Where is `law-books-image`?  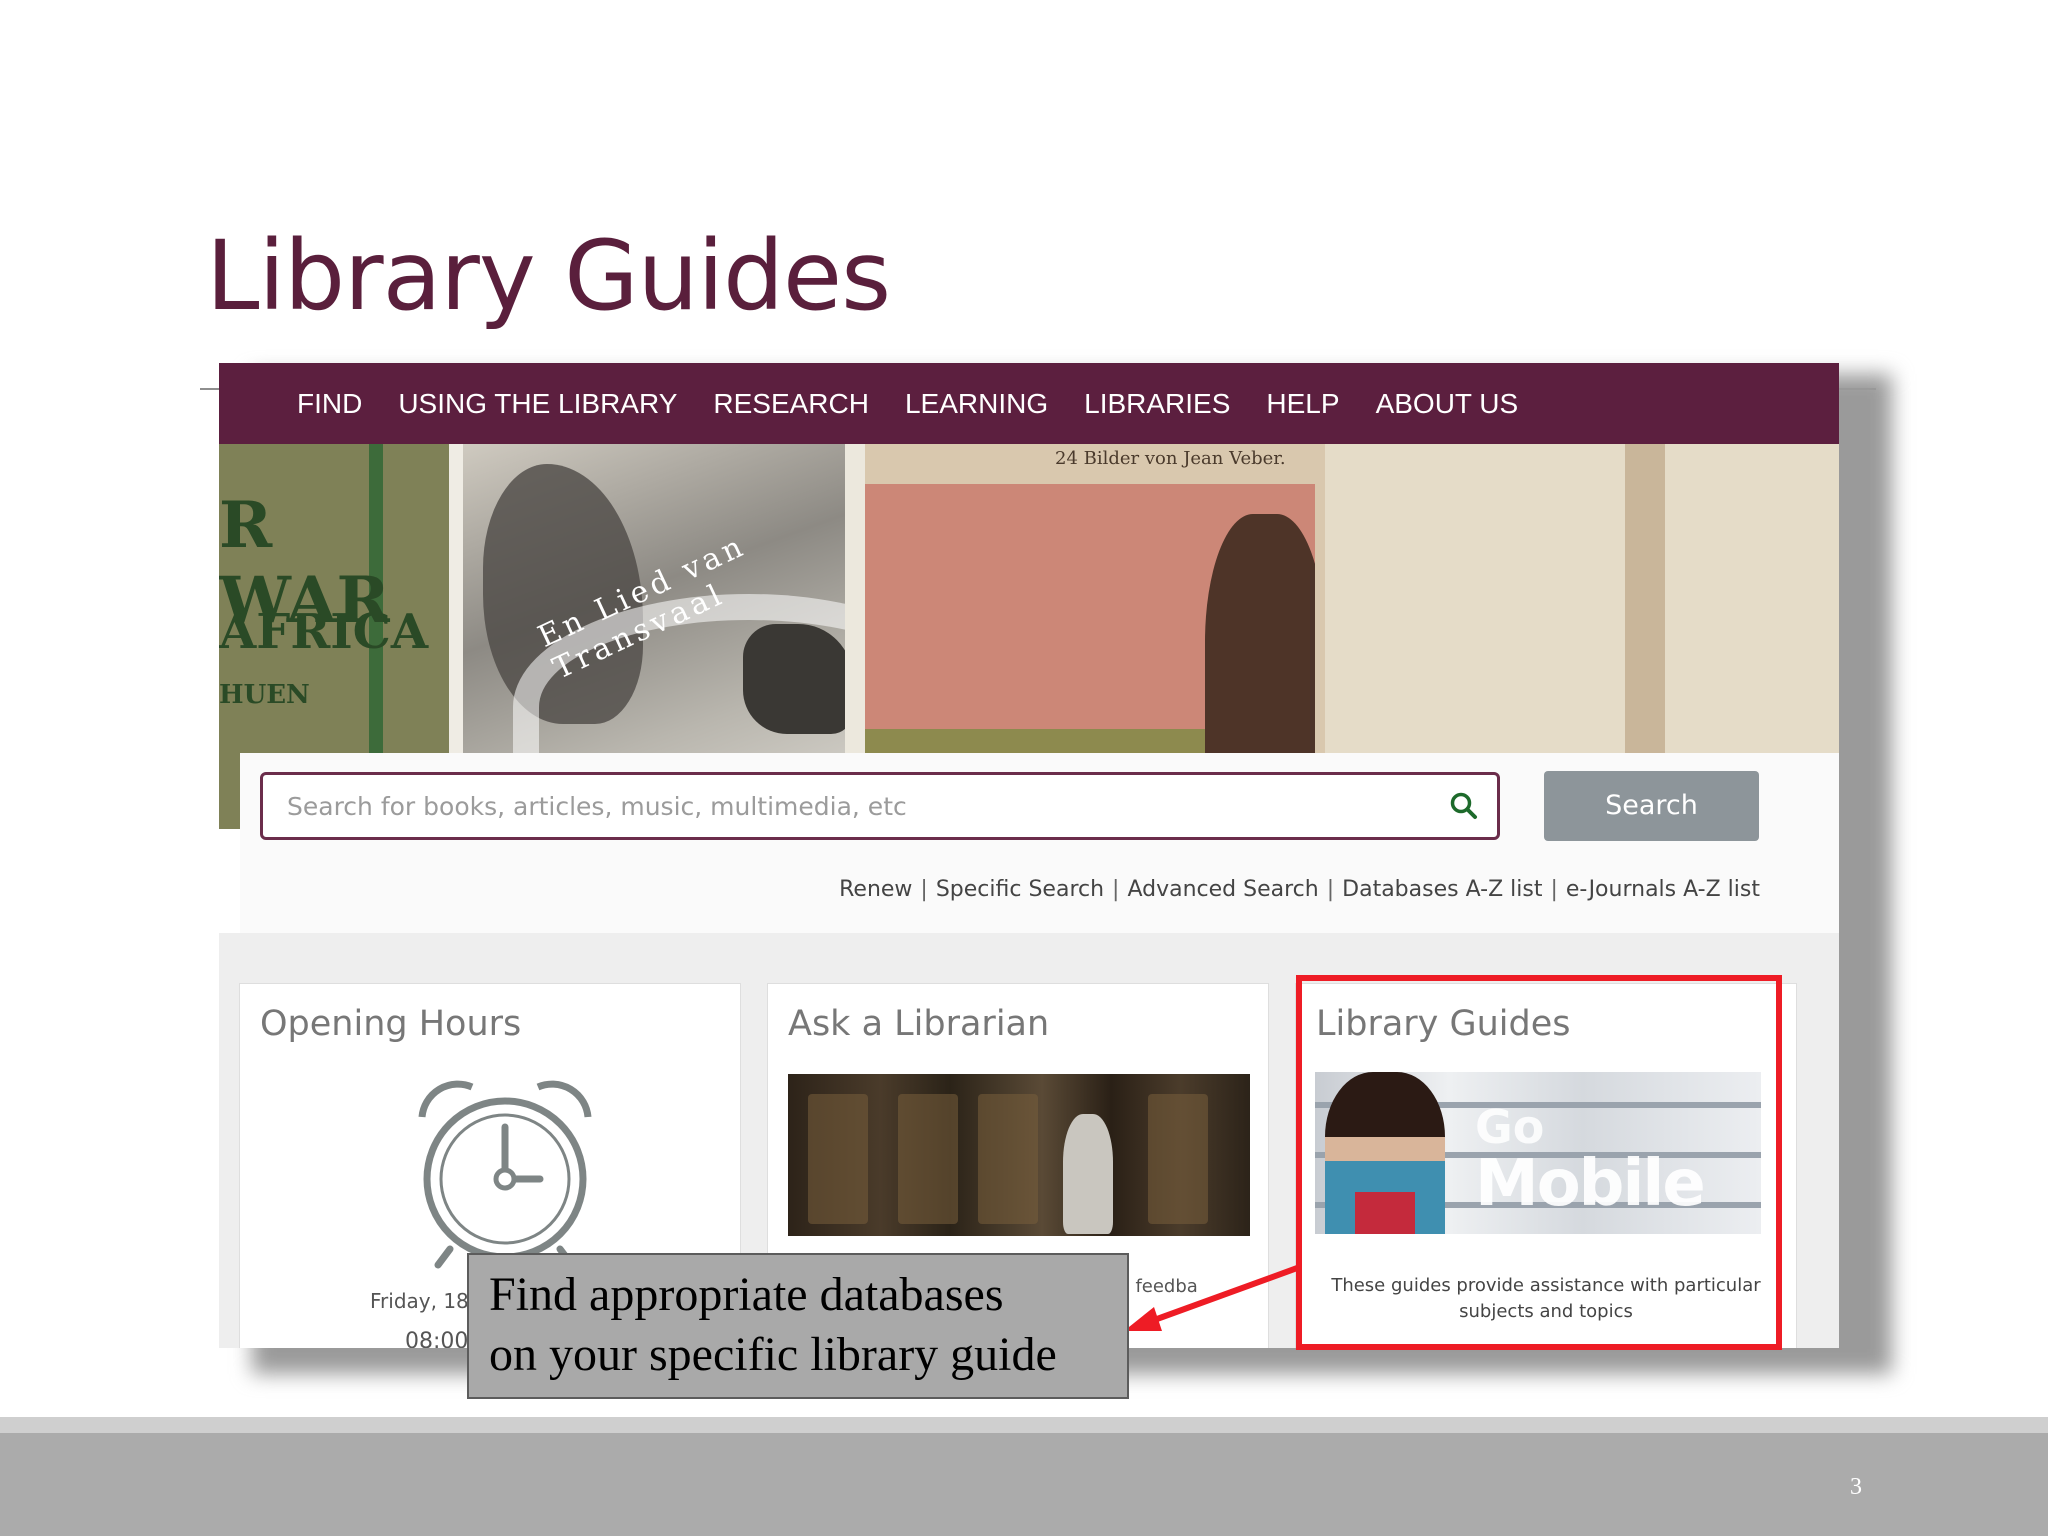
law-books-image is located at coordinates (1019, 1155).